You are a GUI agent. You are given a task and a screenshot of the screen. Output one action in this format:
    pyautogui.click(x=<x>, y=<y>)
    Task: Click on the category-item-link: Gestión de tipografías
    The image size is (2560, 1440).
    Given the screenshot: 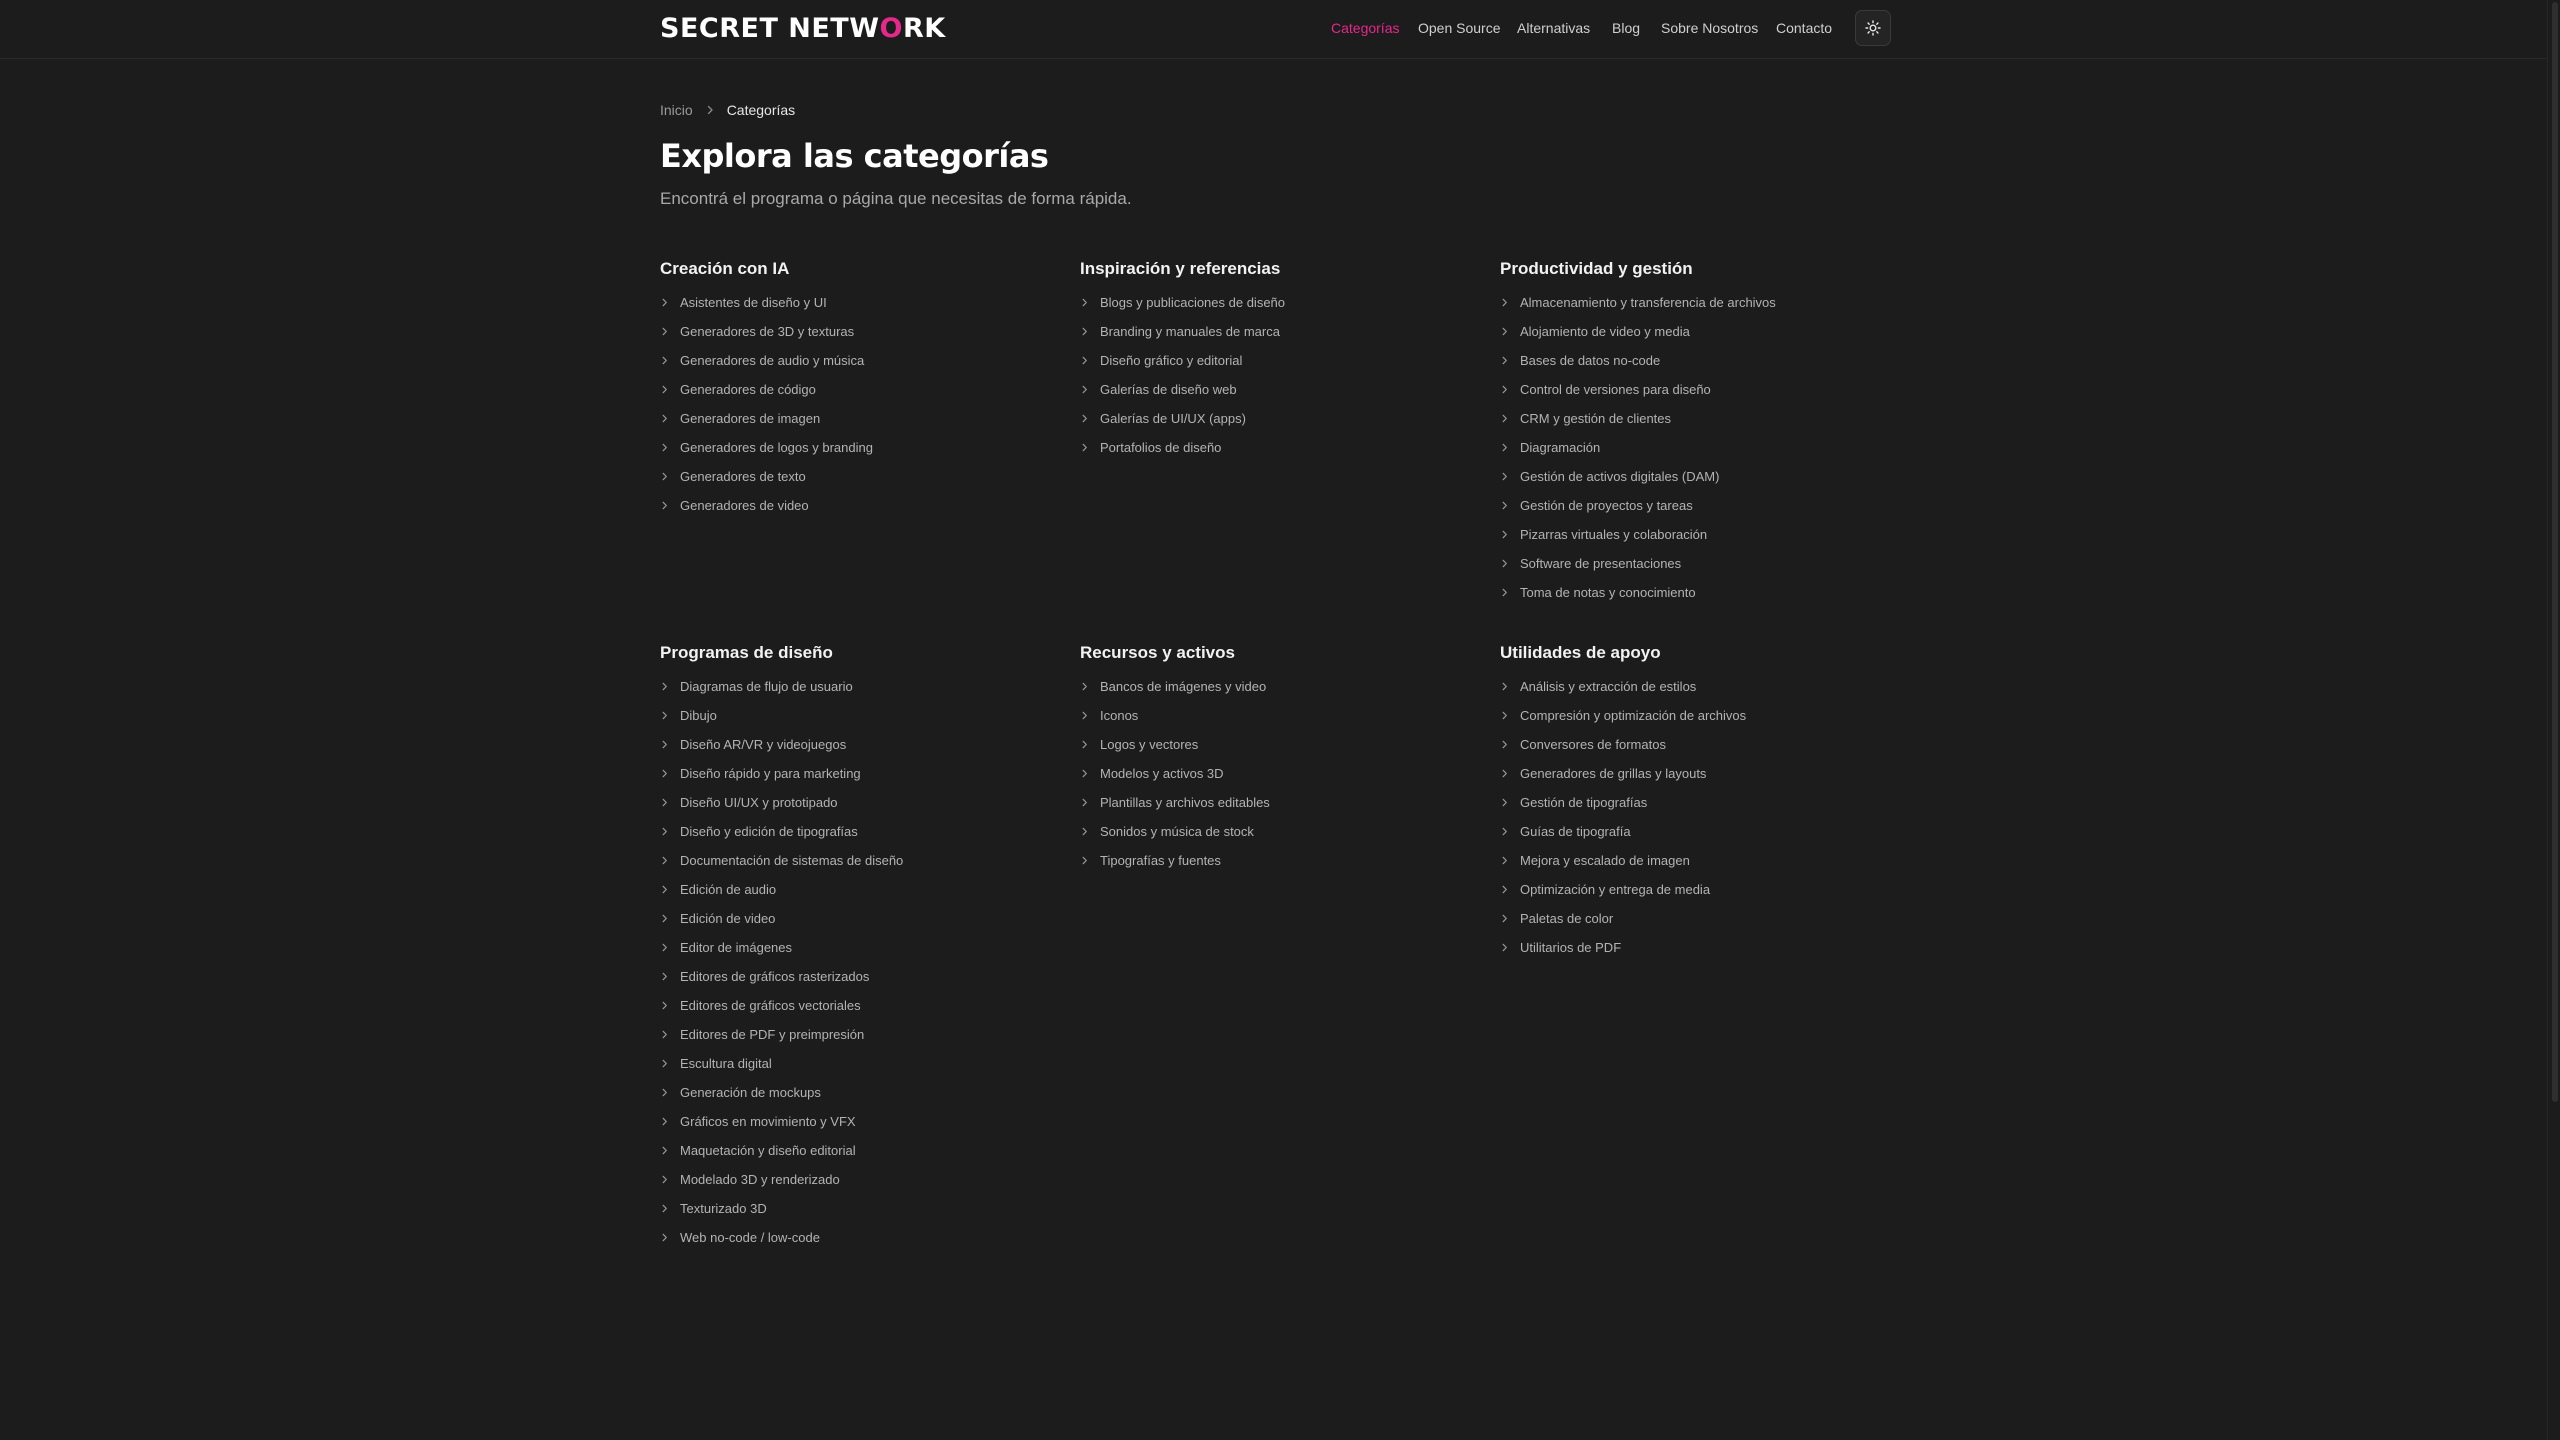 What is the action you would take?
    pyautogui.click(x=1623, y=802)
    